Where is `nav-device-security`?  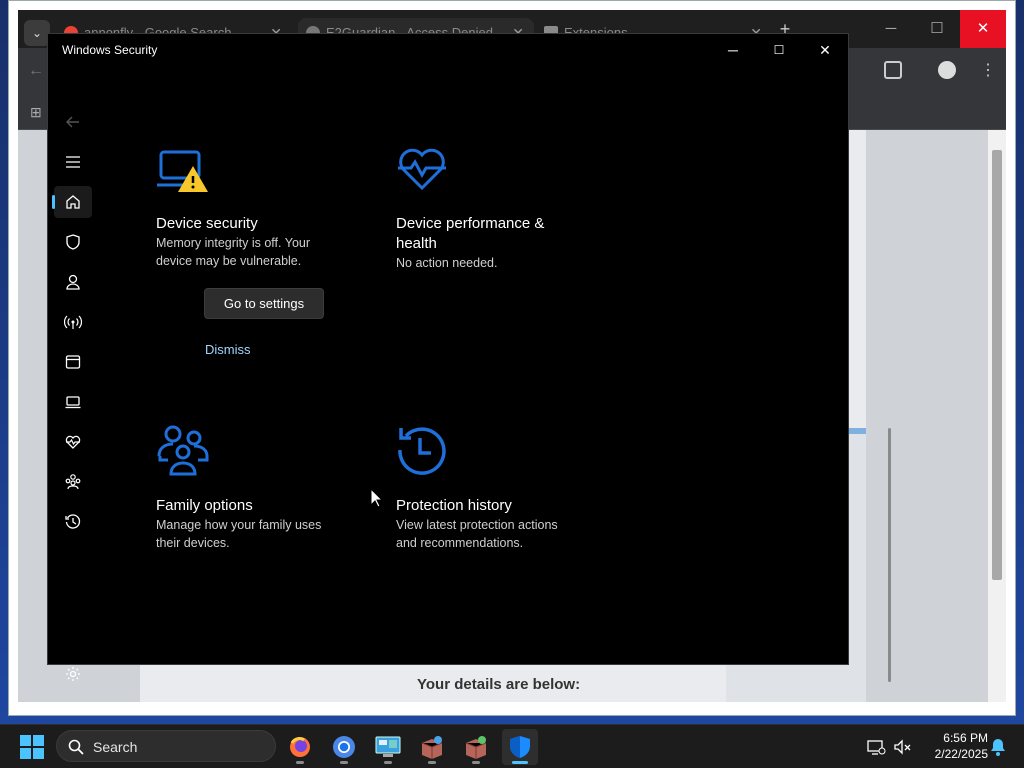 nav-device-security is located at coordinates (73, 402).